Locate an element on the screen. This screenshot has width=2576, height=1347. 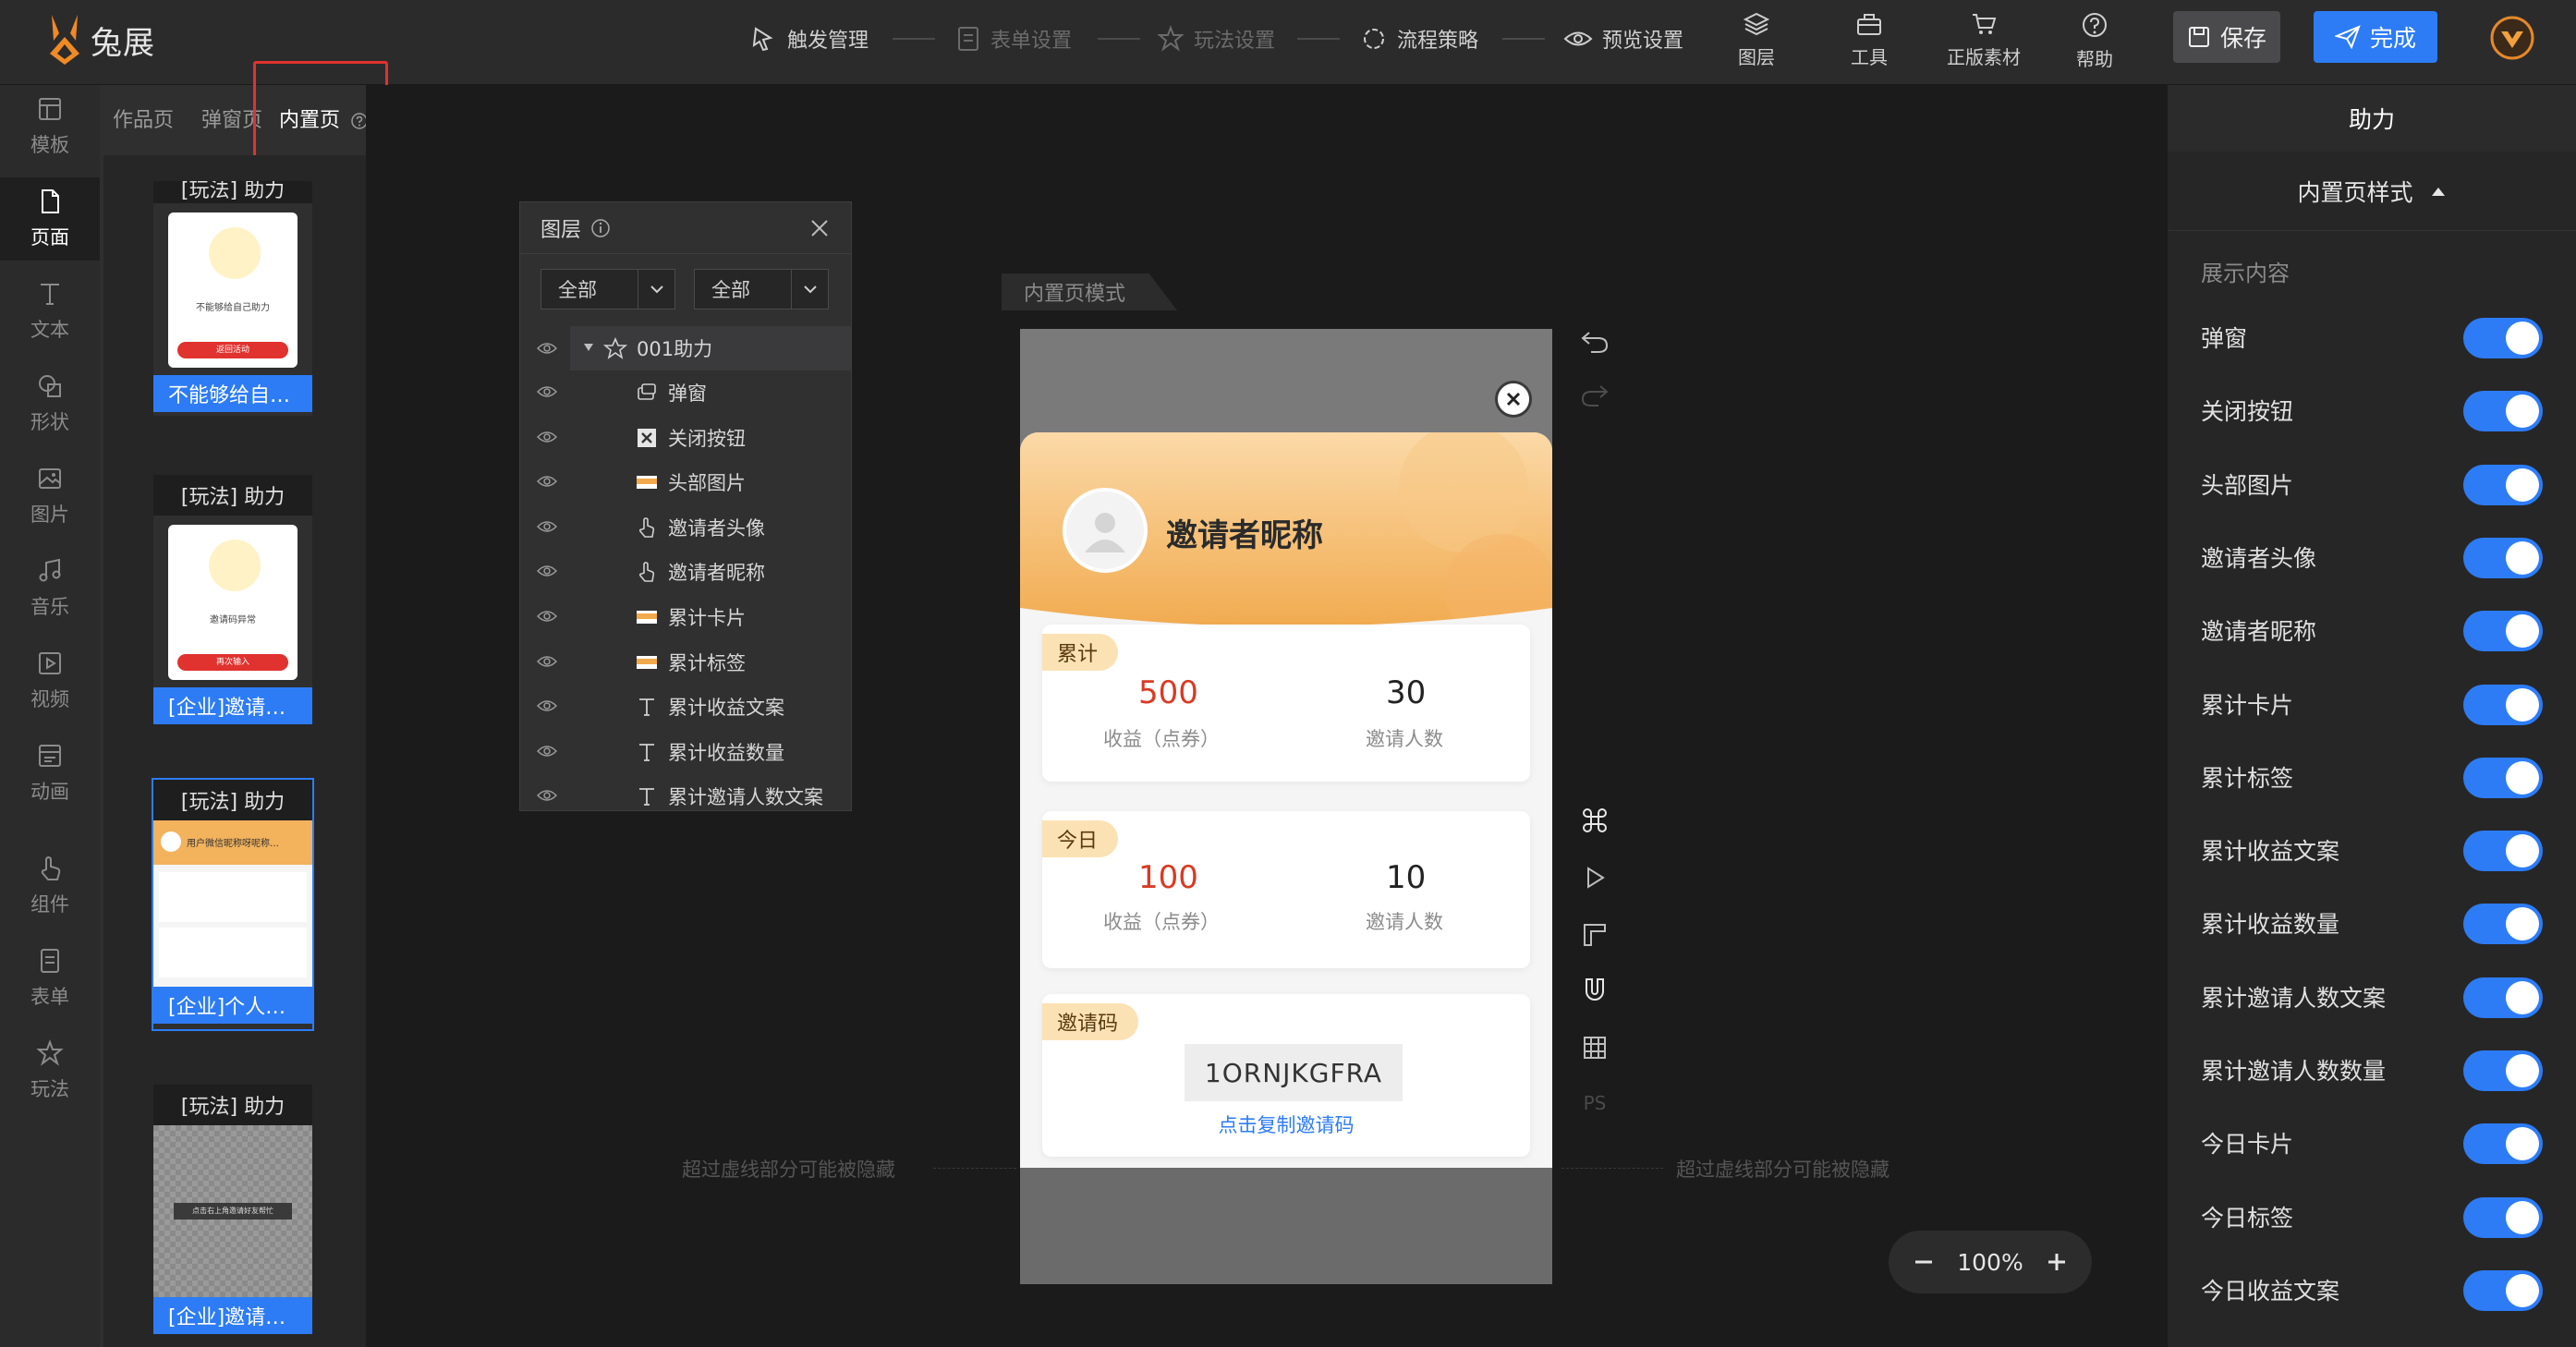
tool-toolbox: 工具 is located at coordinates (1869, 41).